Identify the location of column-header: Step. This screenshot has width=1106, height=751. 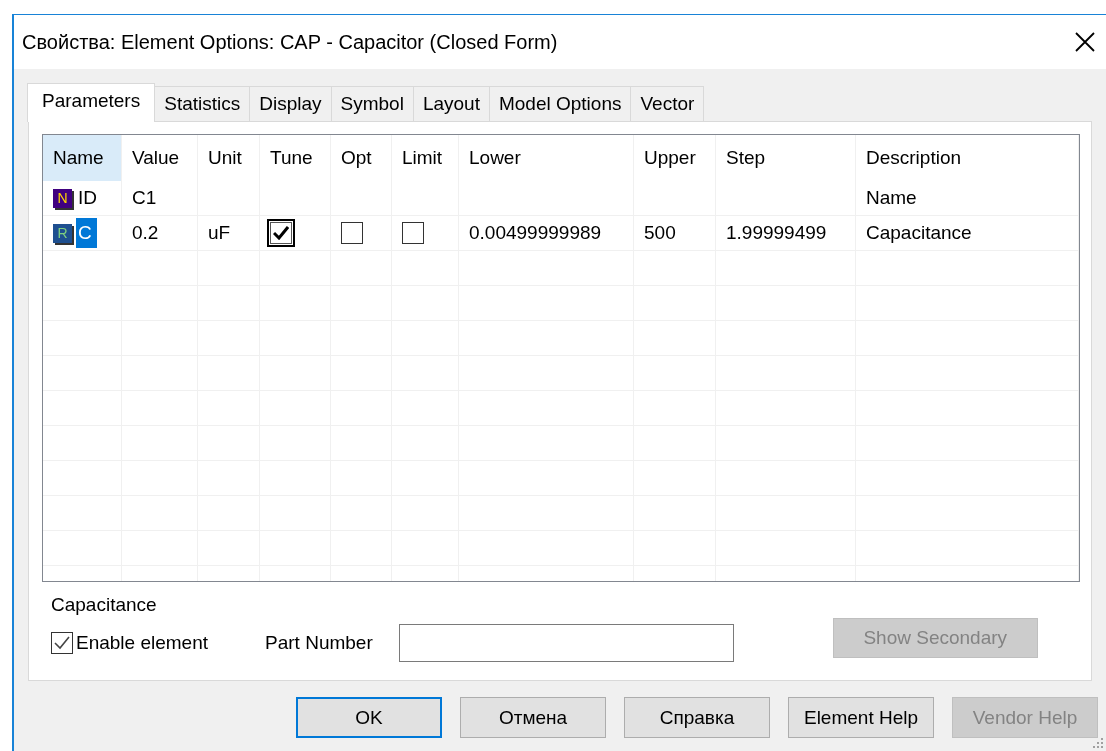
(786, 158).